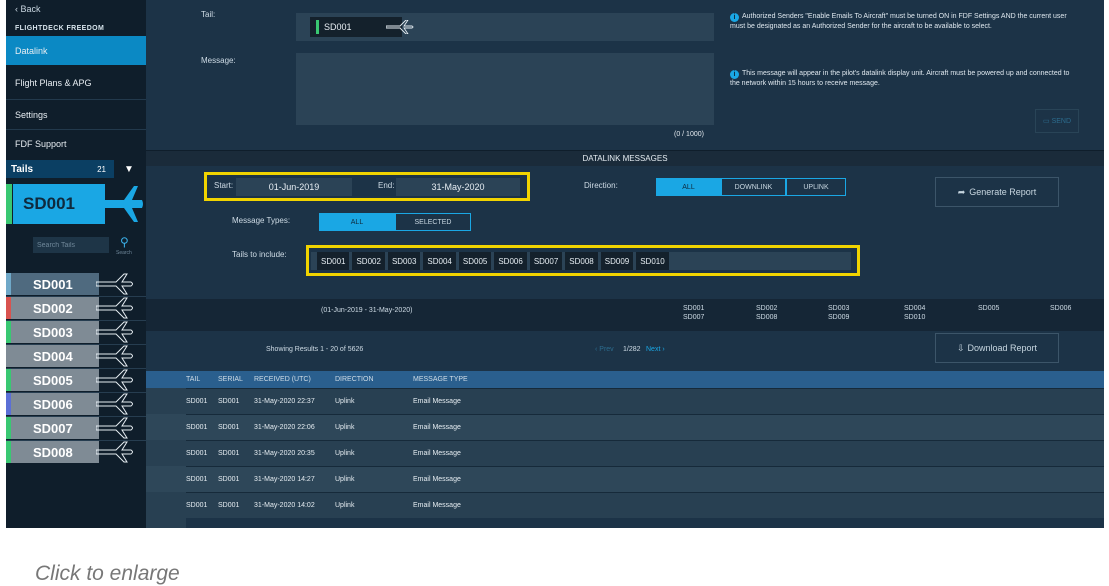 This screenshot has height=586, width=1109. I want to click on download-report-button: ⇩ Download Report, so click(997, 348).